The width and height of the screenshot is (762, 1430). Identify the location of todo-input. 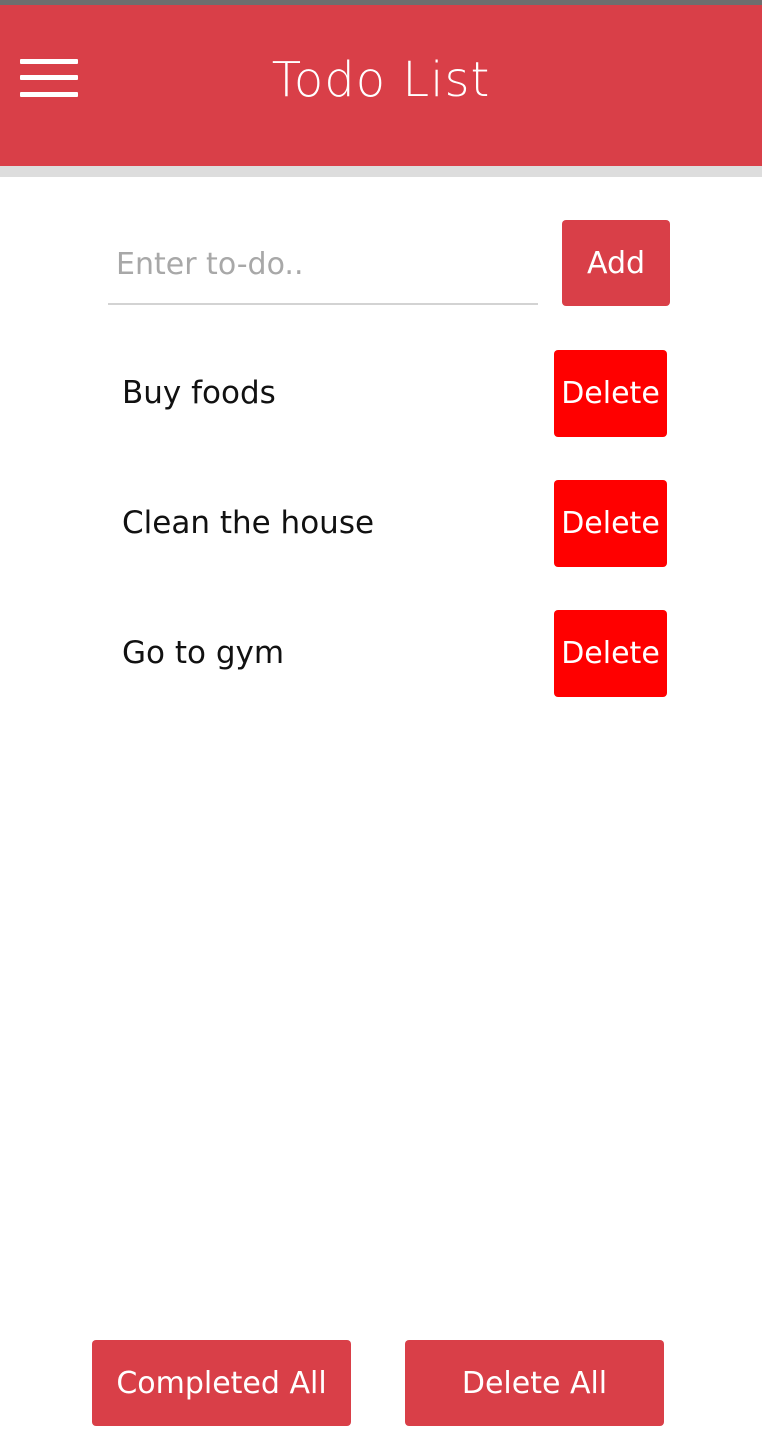
(323, 265).